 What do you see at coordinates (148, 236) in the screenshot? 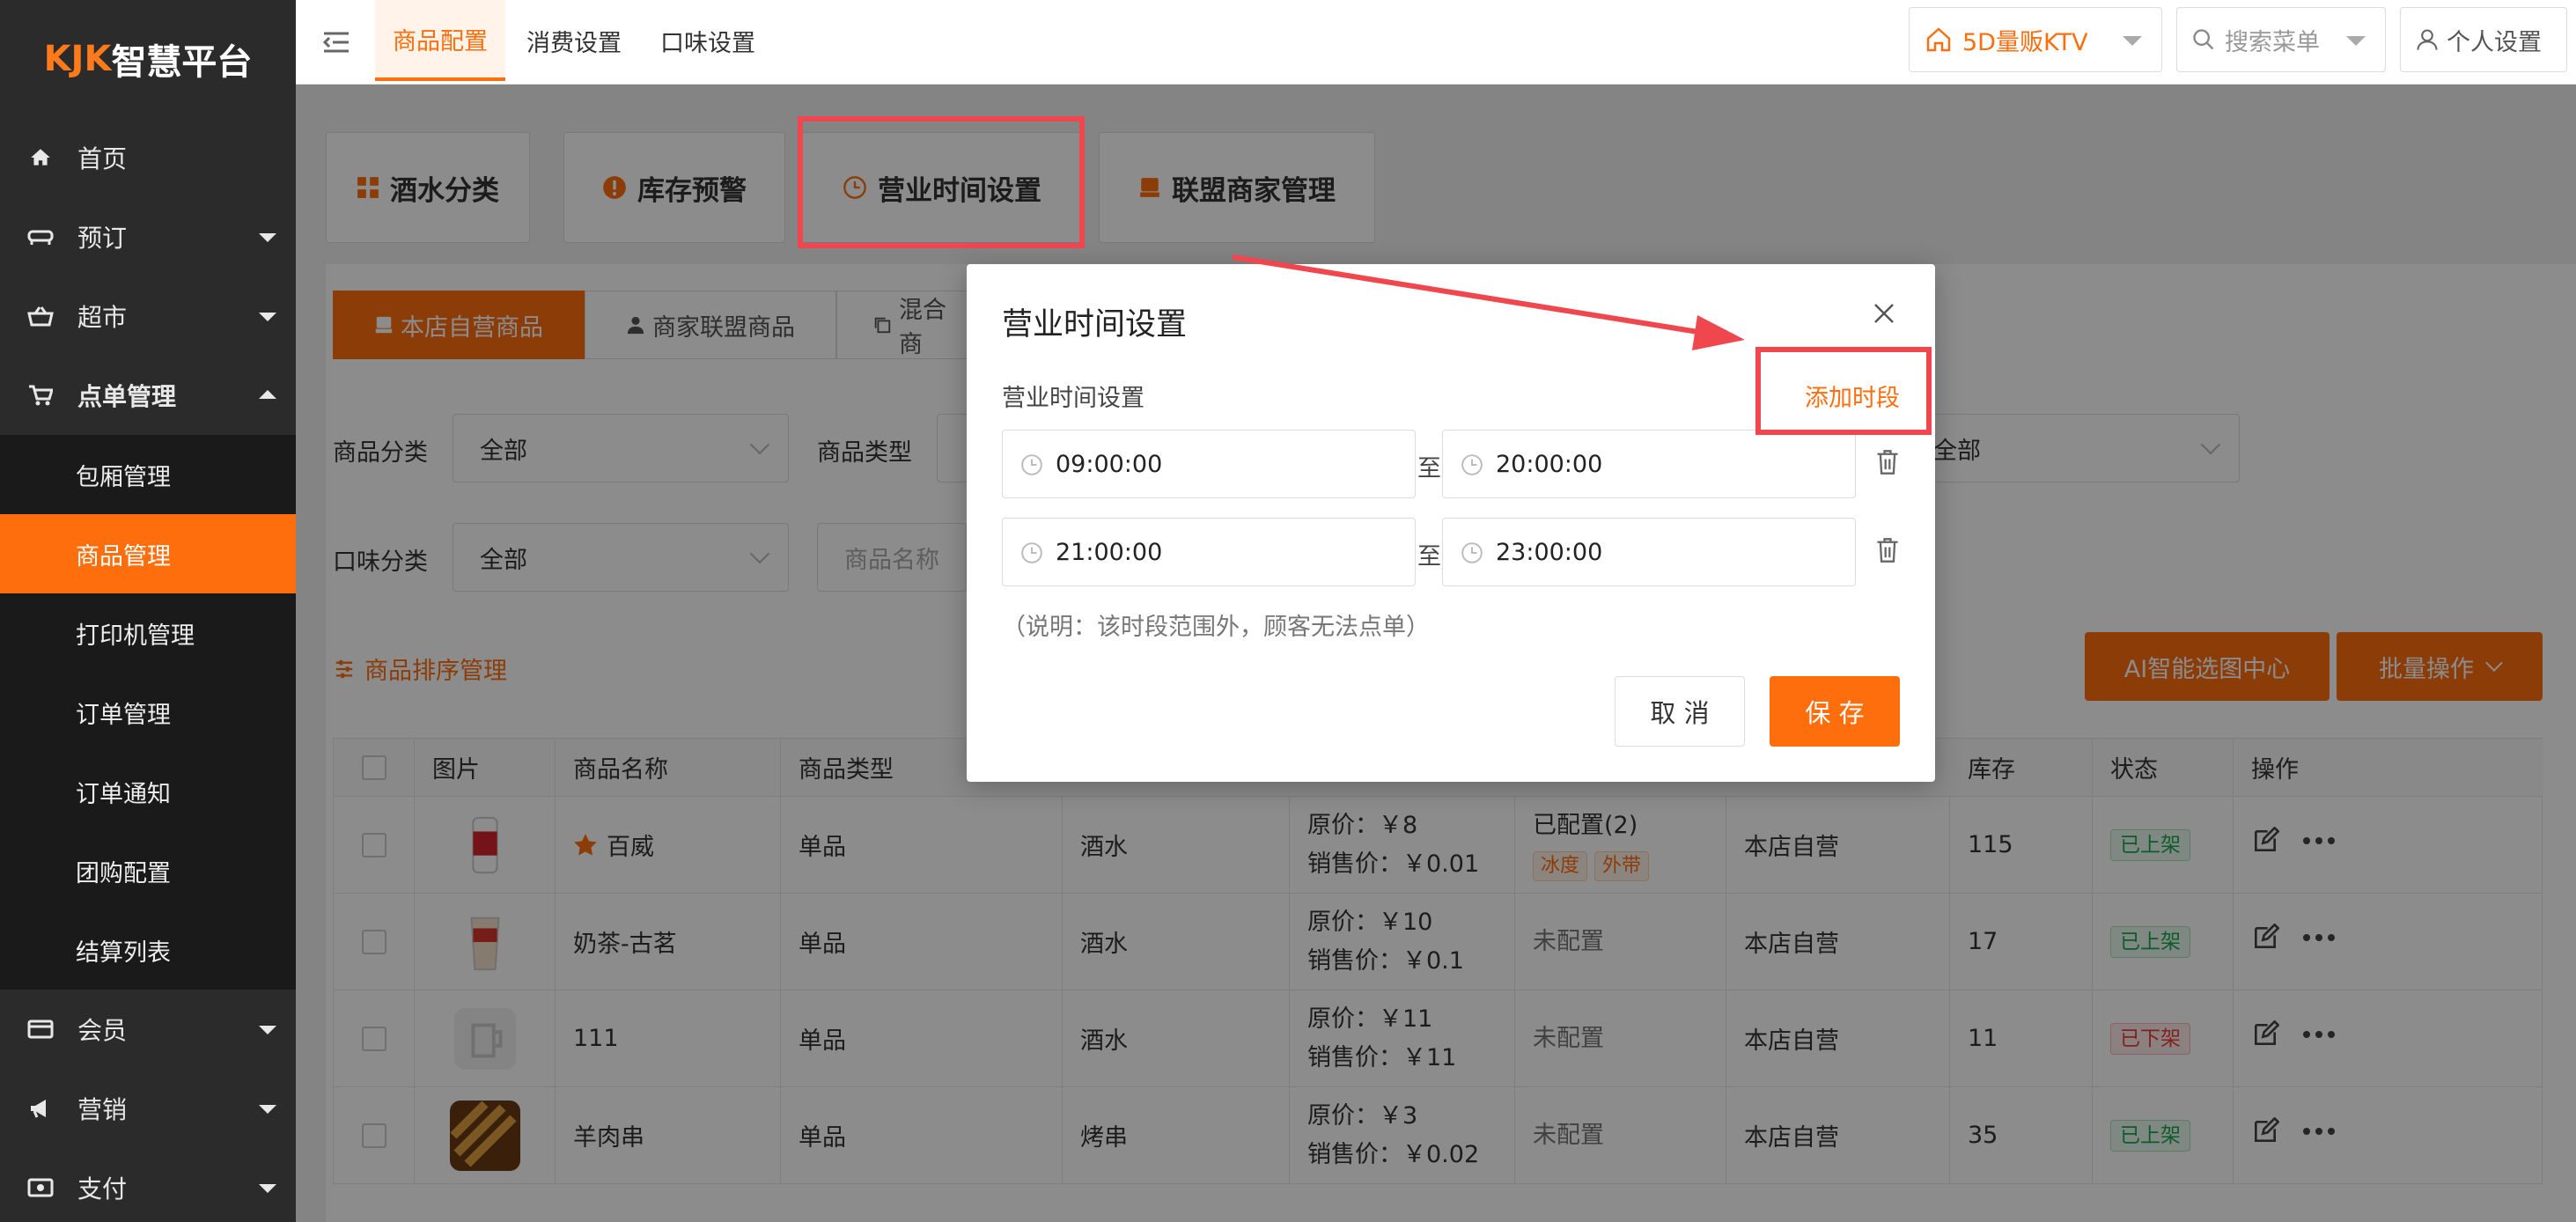
I see `sidebar-item-booking: 预订` at bounding box center [148, 236].